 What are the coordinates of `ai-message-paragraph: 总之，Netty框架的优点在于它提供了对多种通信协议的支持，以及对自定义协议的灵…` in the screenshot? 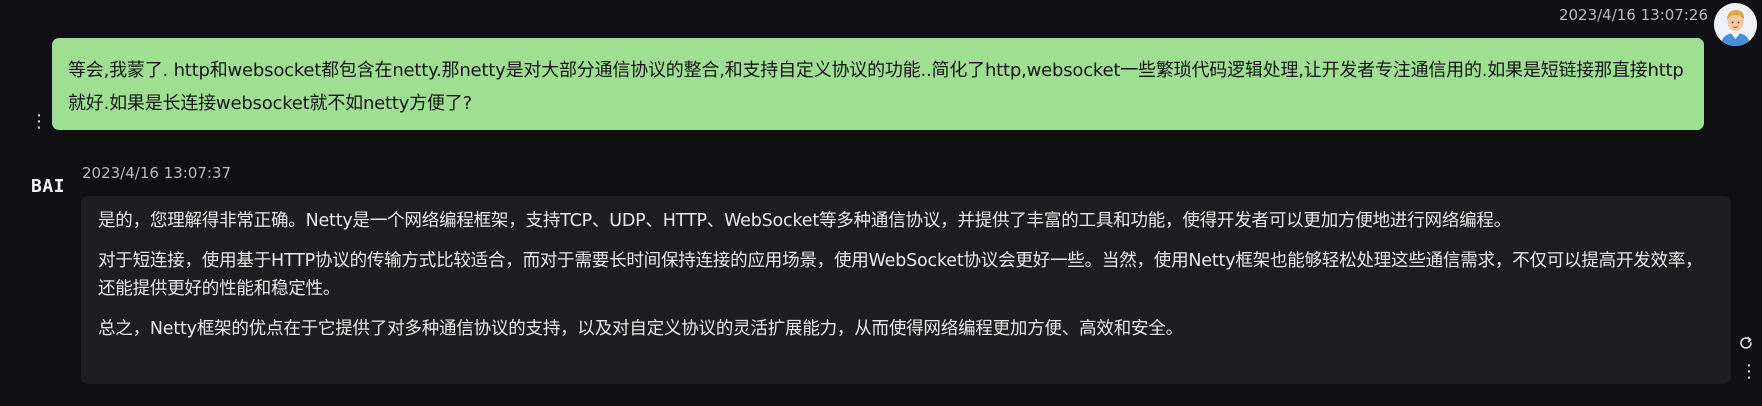 It's located at (640, 329).